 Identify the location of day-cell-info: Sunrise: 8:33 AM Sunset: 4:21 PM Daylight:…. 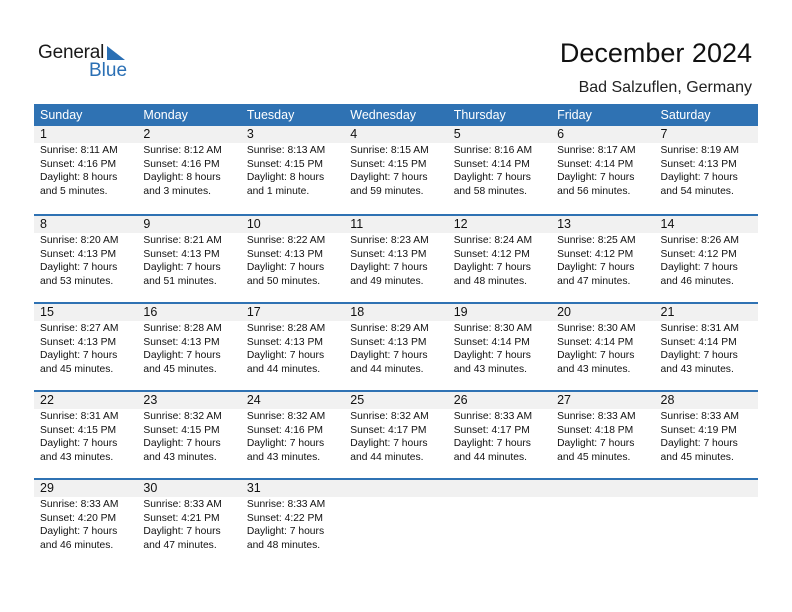
(188, 524).